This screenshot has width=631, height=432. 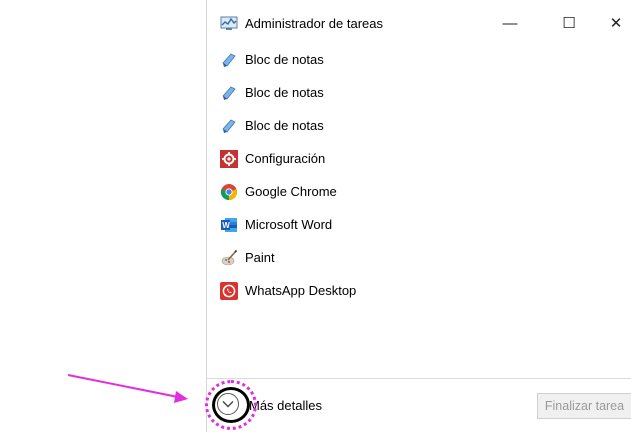 I want to click on list-item-settings: Configuración, so click(x=419, y=158).